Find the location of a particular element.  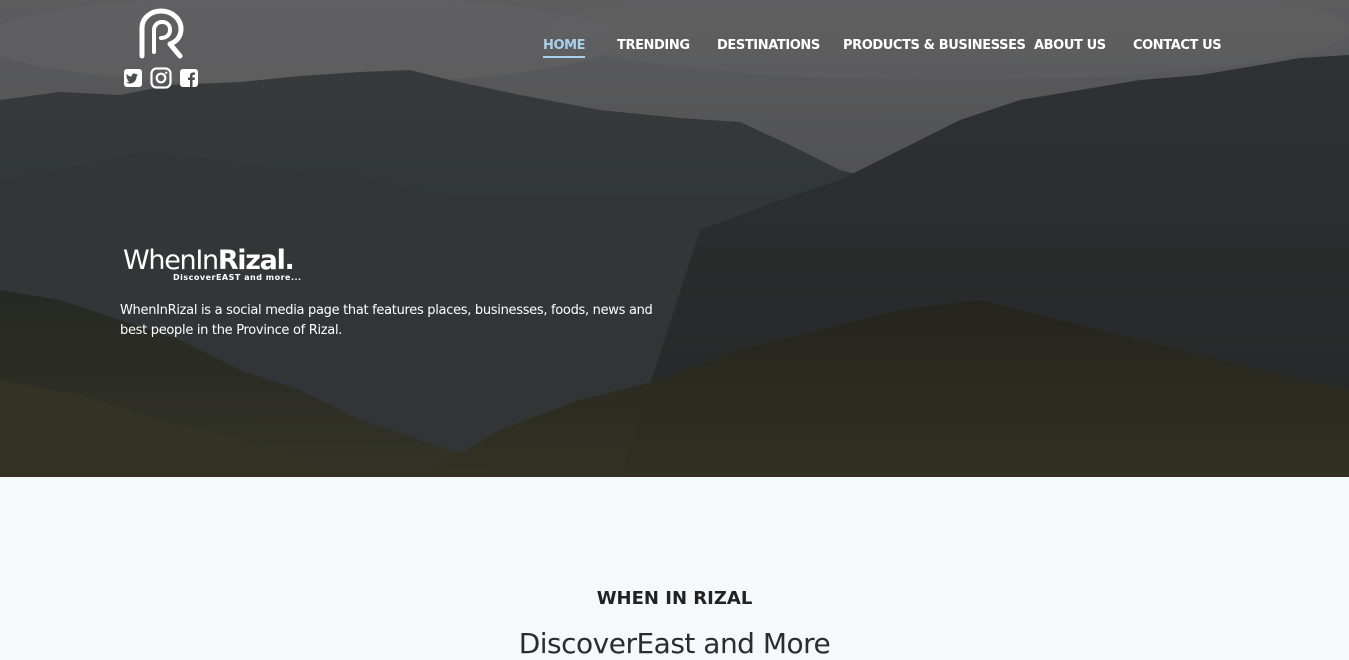

brand-title-bold: Rizal. is located at coordinates (256, 260).